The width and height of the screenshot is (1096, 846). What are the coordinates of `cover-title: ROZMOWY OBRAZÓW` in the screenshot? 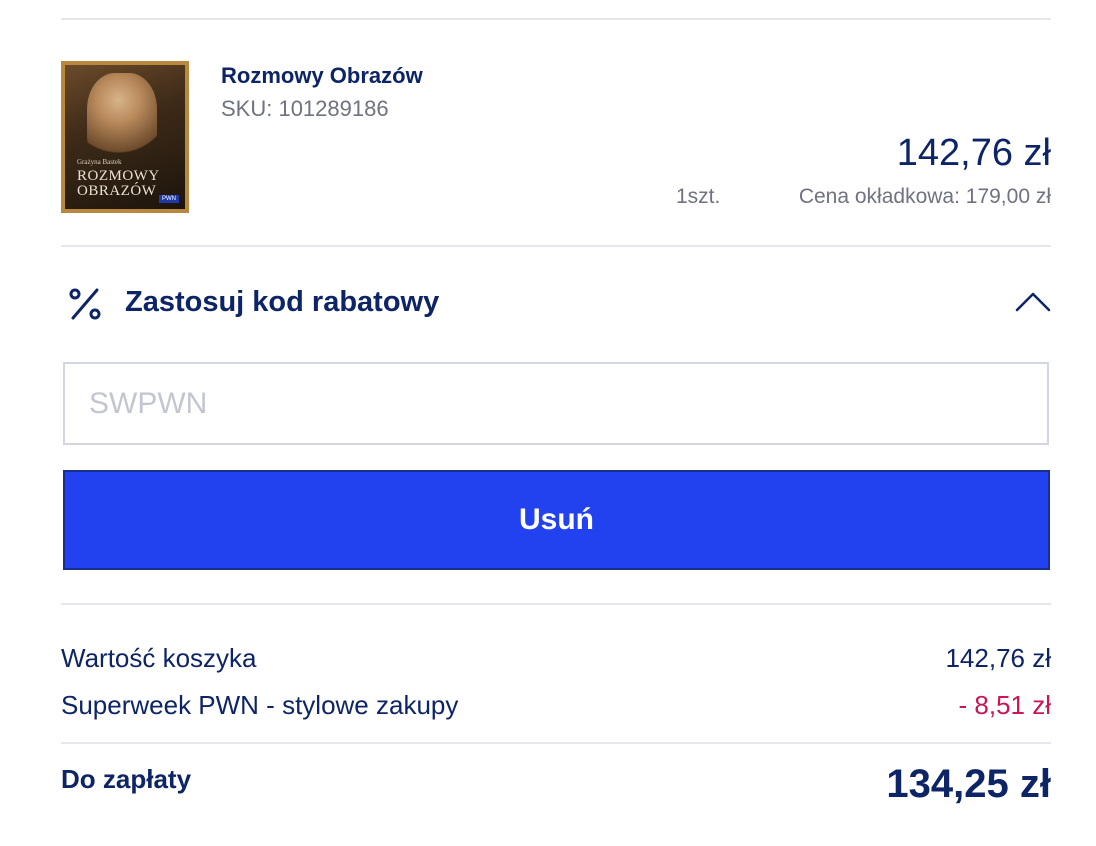 It's located at (118, 183).